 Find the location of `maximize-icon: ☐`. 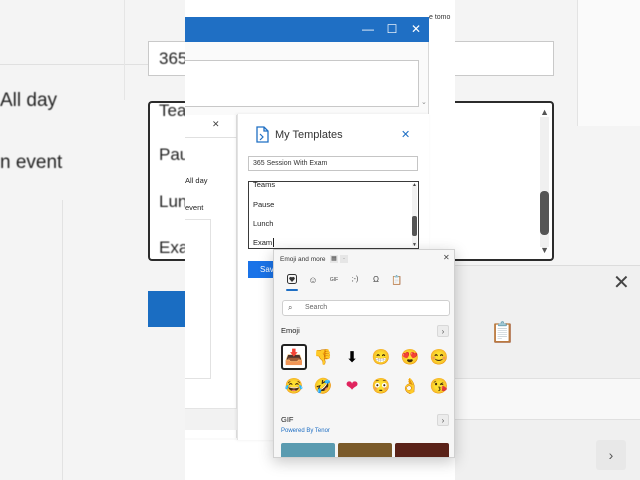

maximize-icon: ☐ is located at coordinates (392, 29).